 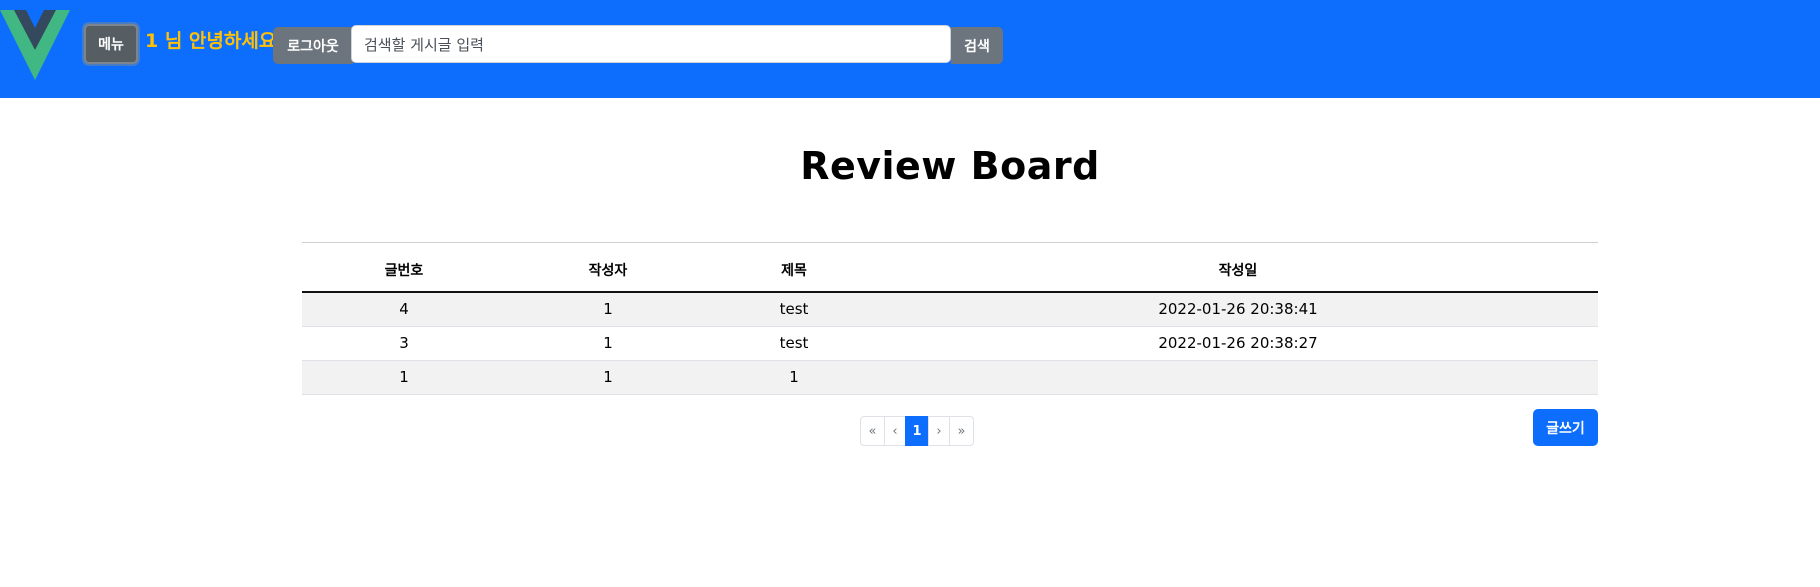 I want to click on page-next-button: ›, so click(x=939, y=431).